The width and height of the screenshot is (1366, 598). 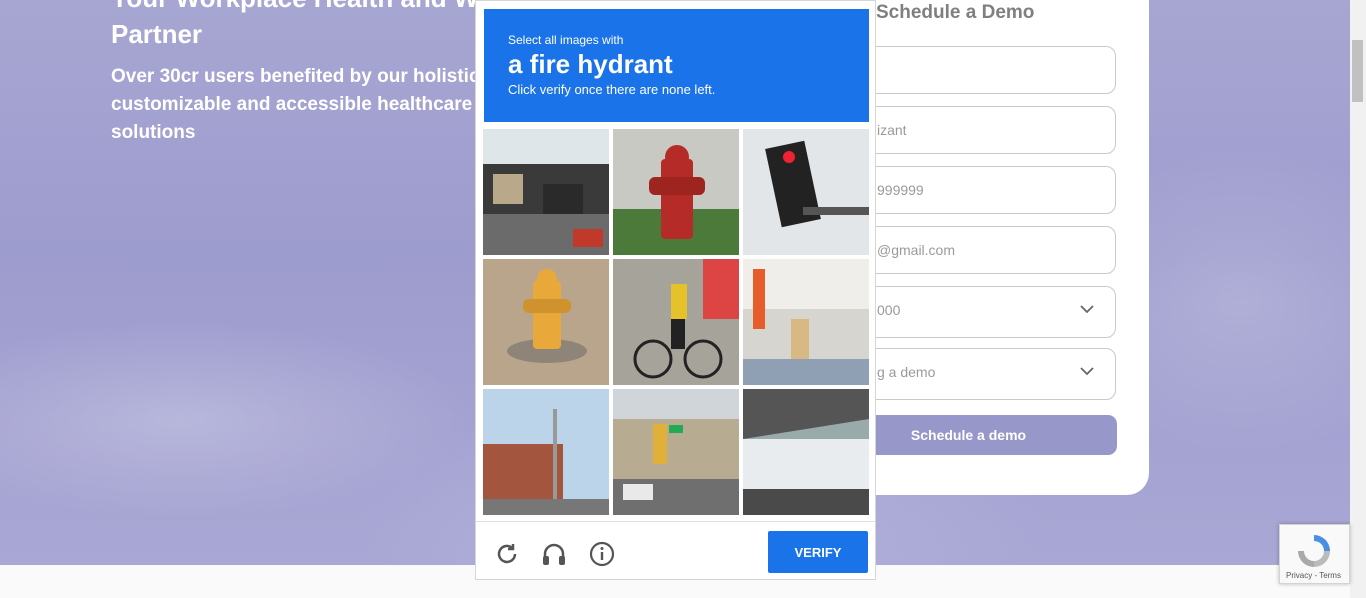 What do you see at coordinates (955, 12) in the screenshot?
I see `form-title: Schedule a Demo` at bounding box center [955, 12].